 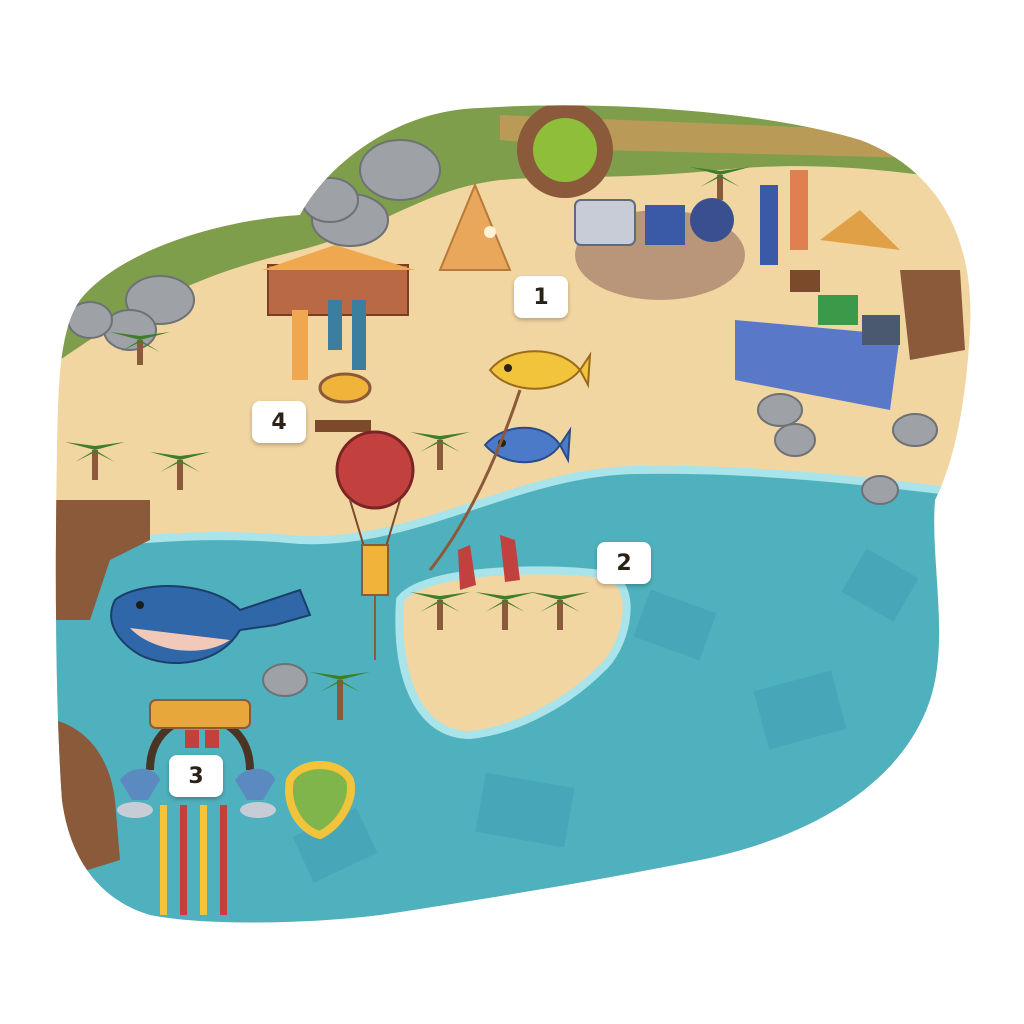 I want to click on map-marker-1: 1, so click(x=541, y=297).